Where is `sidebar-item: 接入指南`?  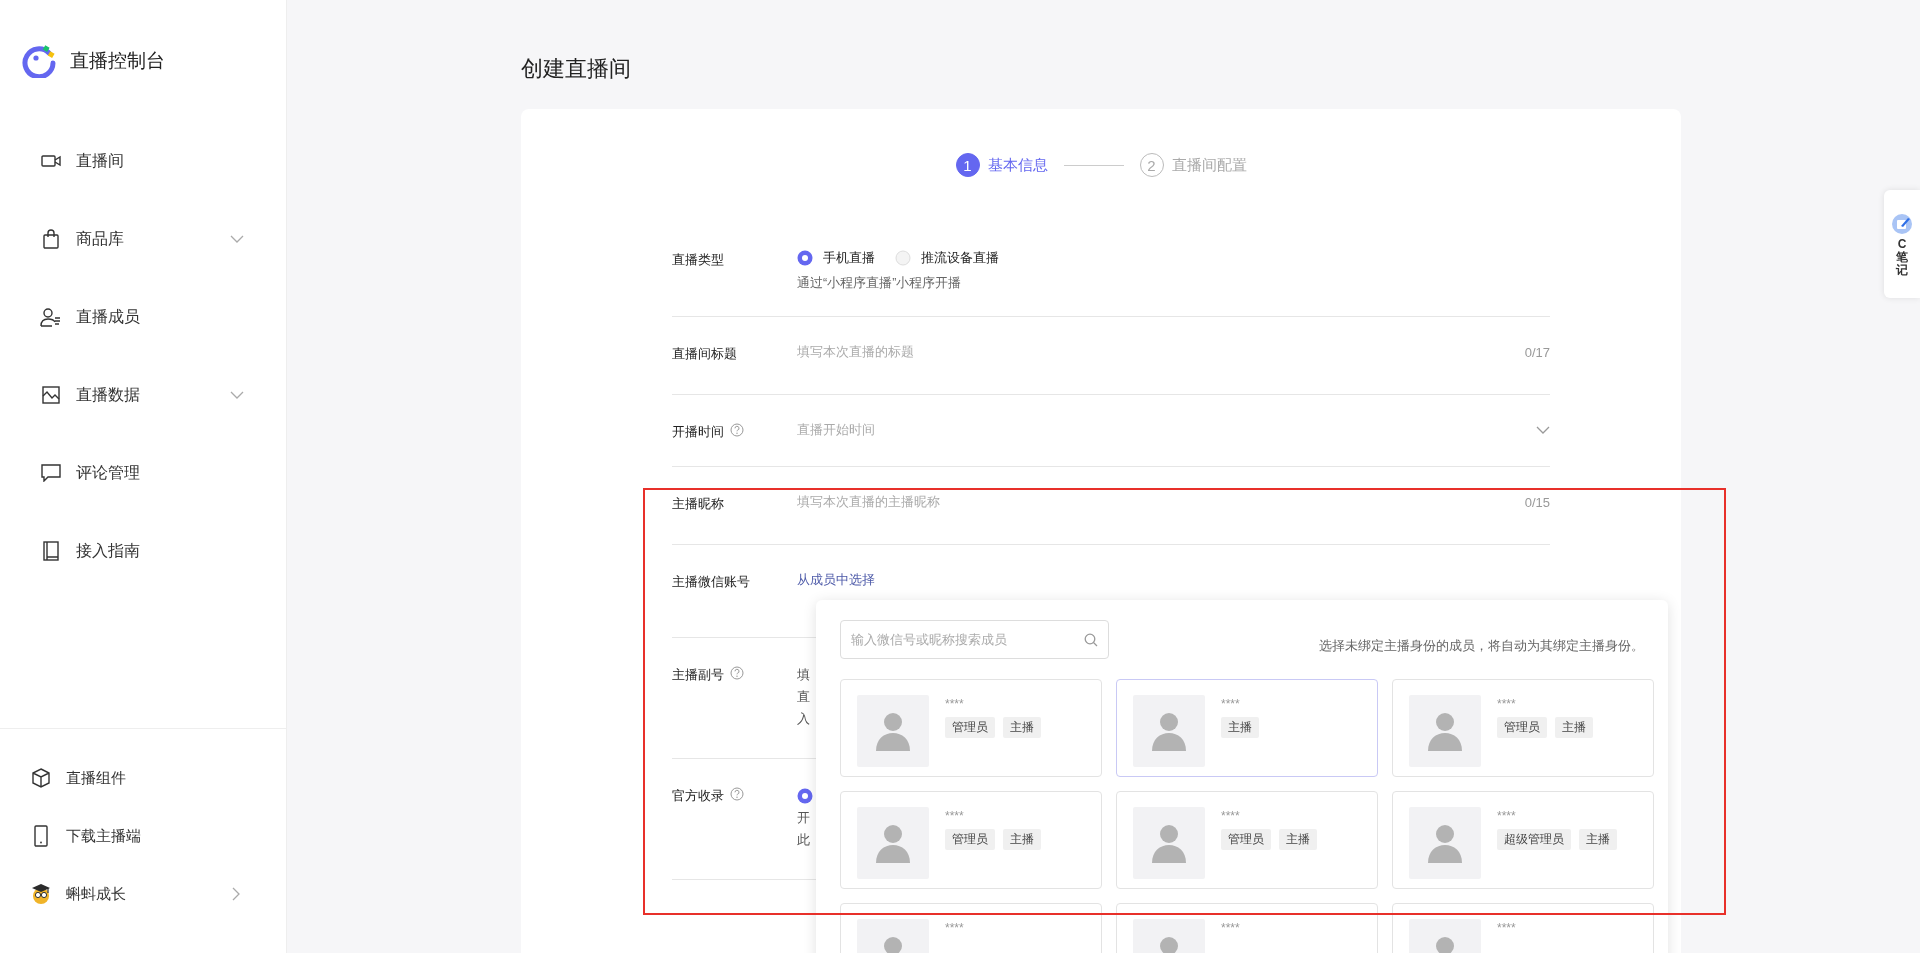
sidebar-item: 接入指南 is located at coordinates (143, 551).